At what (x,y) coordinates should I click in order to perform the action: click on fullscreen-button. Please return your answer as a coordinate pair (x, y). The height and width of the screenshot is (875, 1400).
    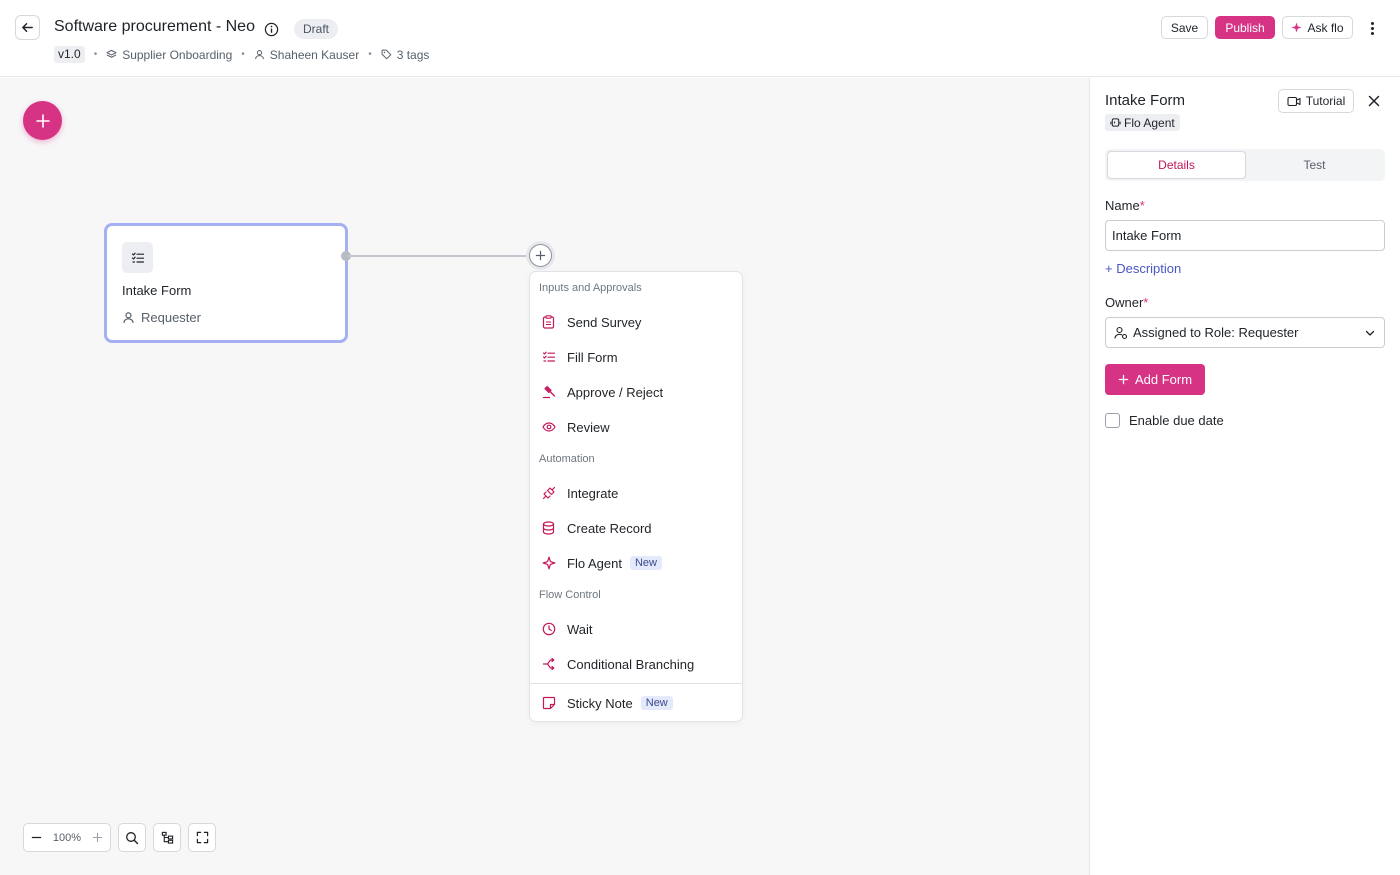
    Looking at the image, I should click on (202, 837).